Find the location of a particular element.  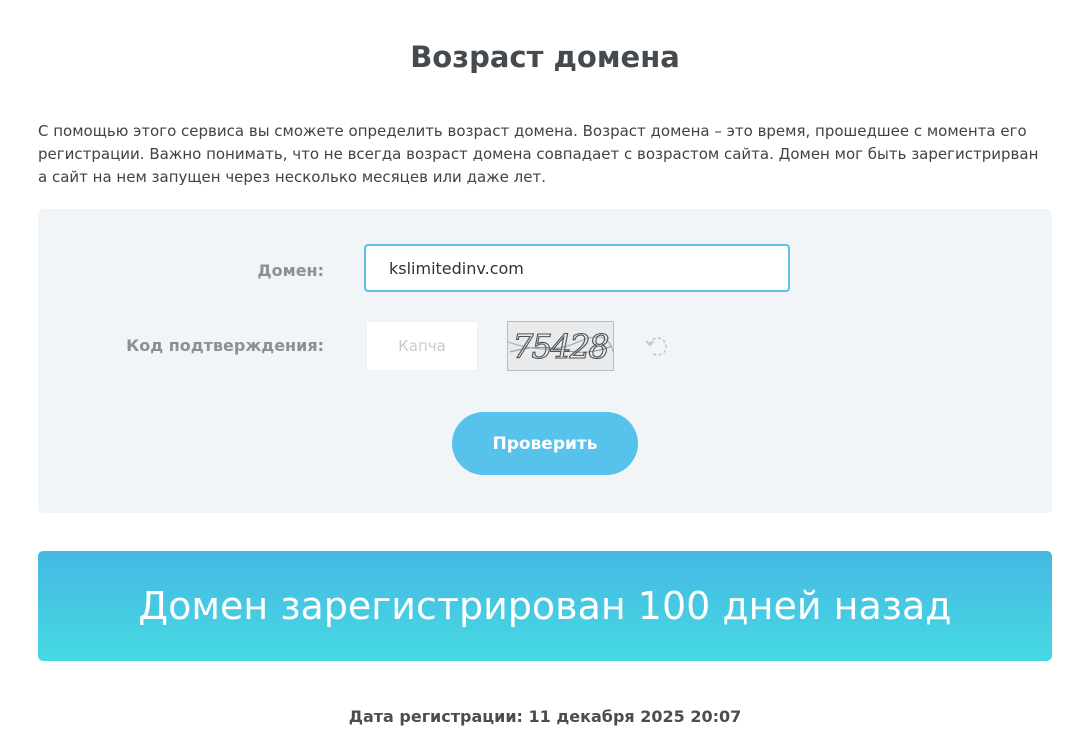

result-message: Домен зарегистрирован 100 дней назад is located at coordinates (545, 606).